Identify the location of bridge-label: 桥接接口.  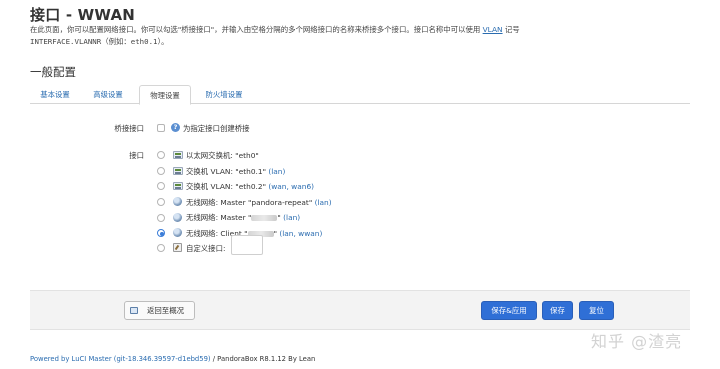
(129, 128).